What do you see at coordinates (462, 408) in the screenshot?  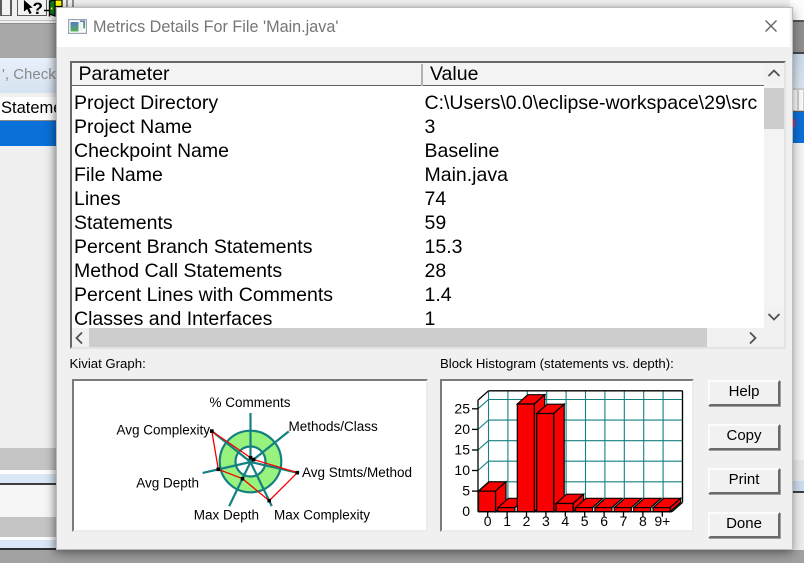 I see `svg-text: 25` at bounding box center [462, 408].